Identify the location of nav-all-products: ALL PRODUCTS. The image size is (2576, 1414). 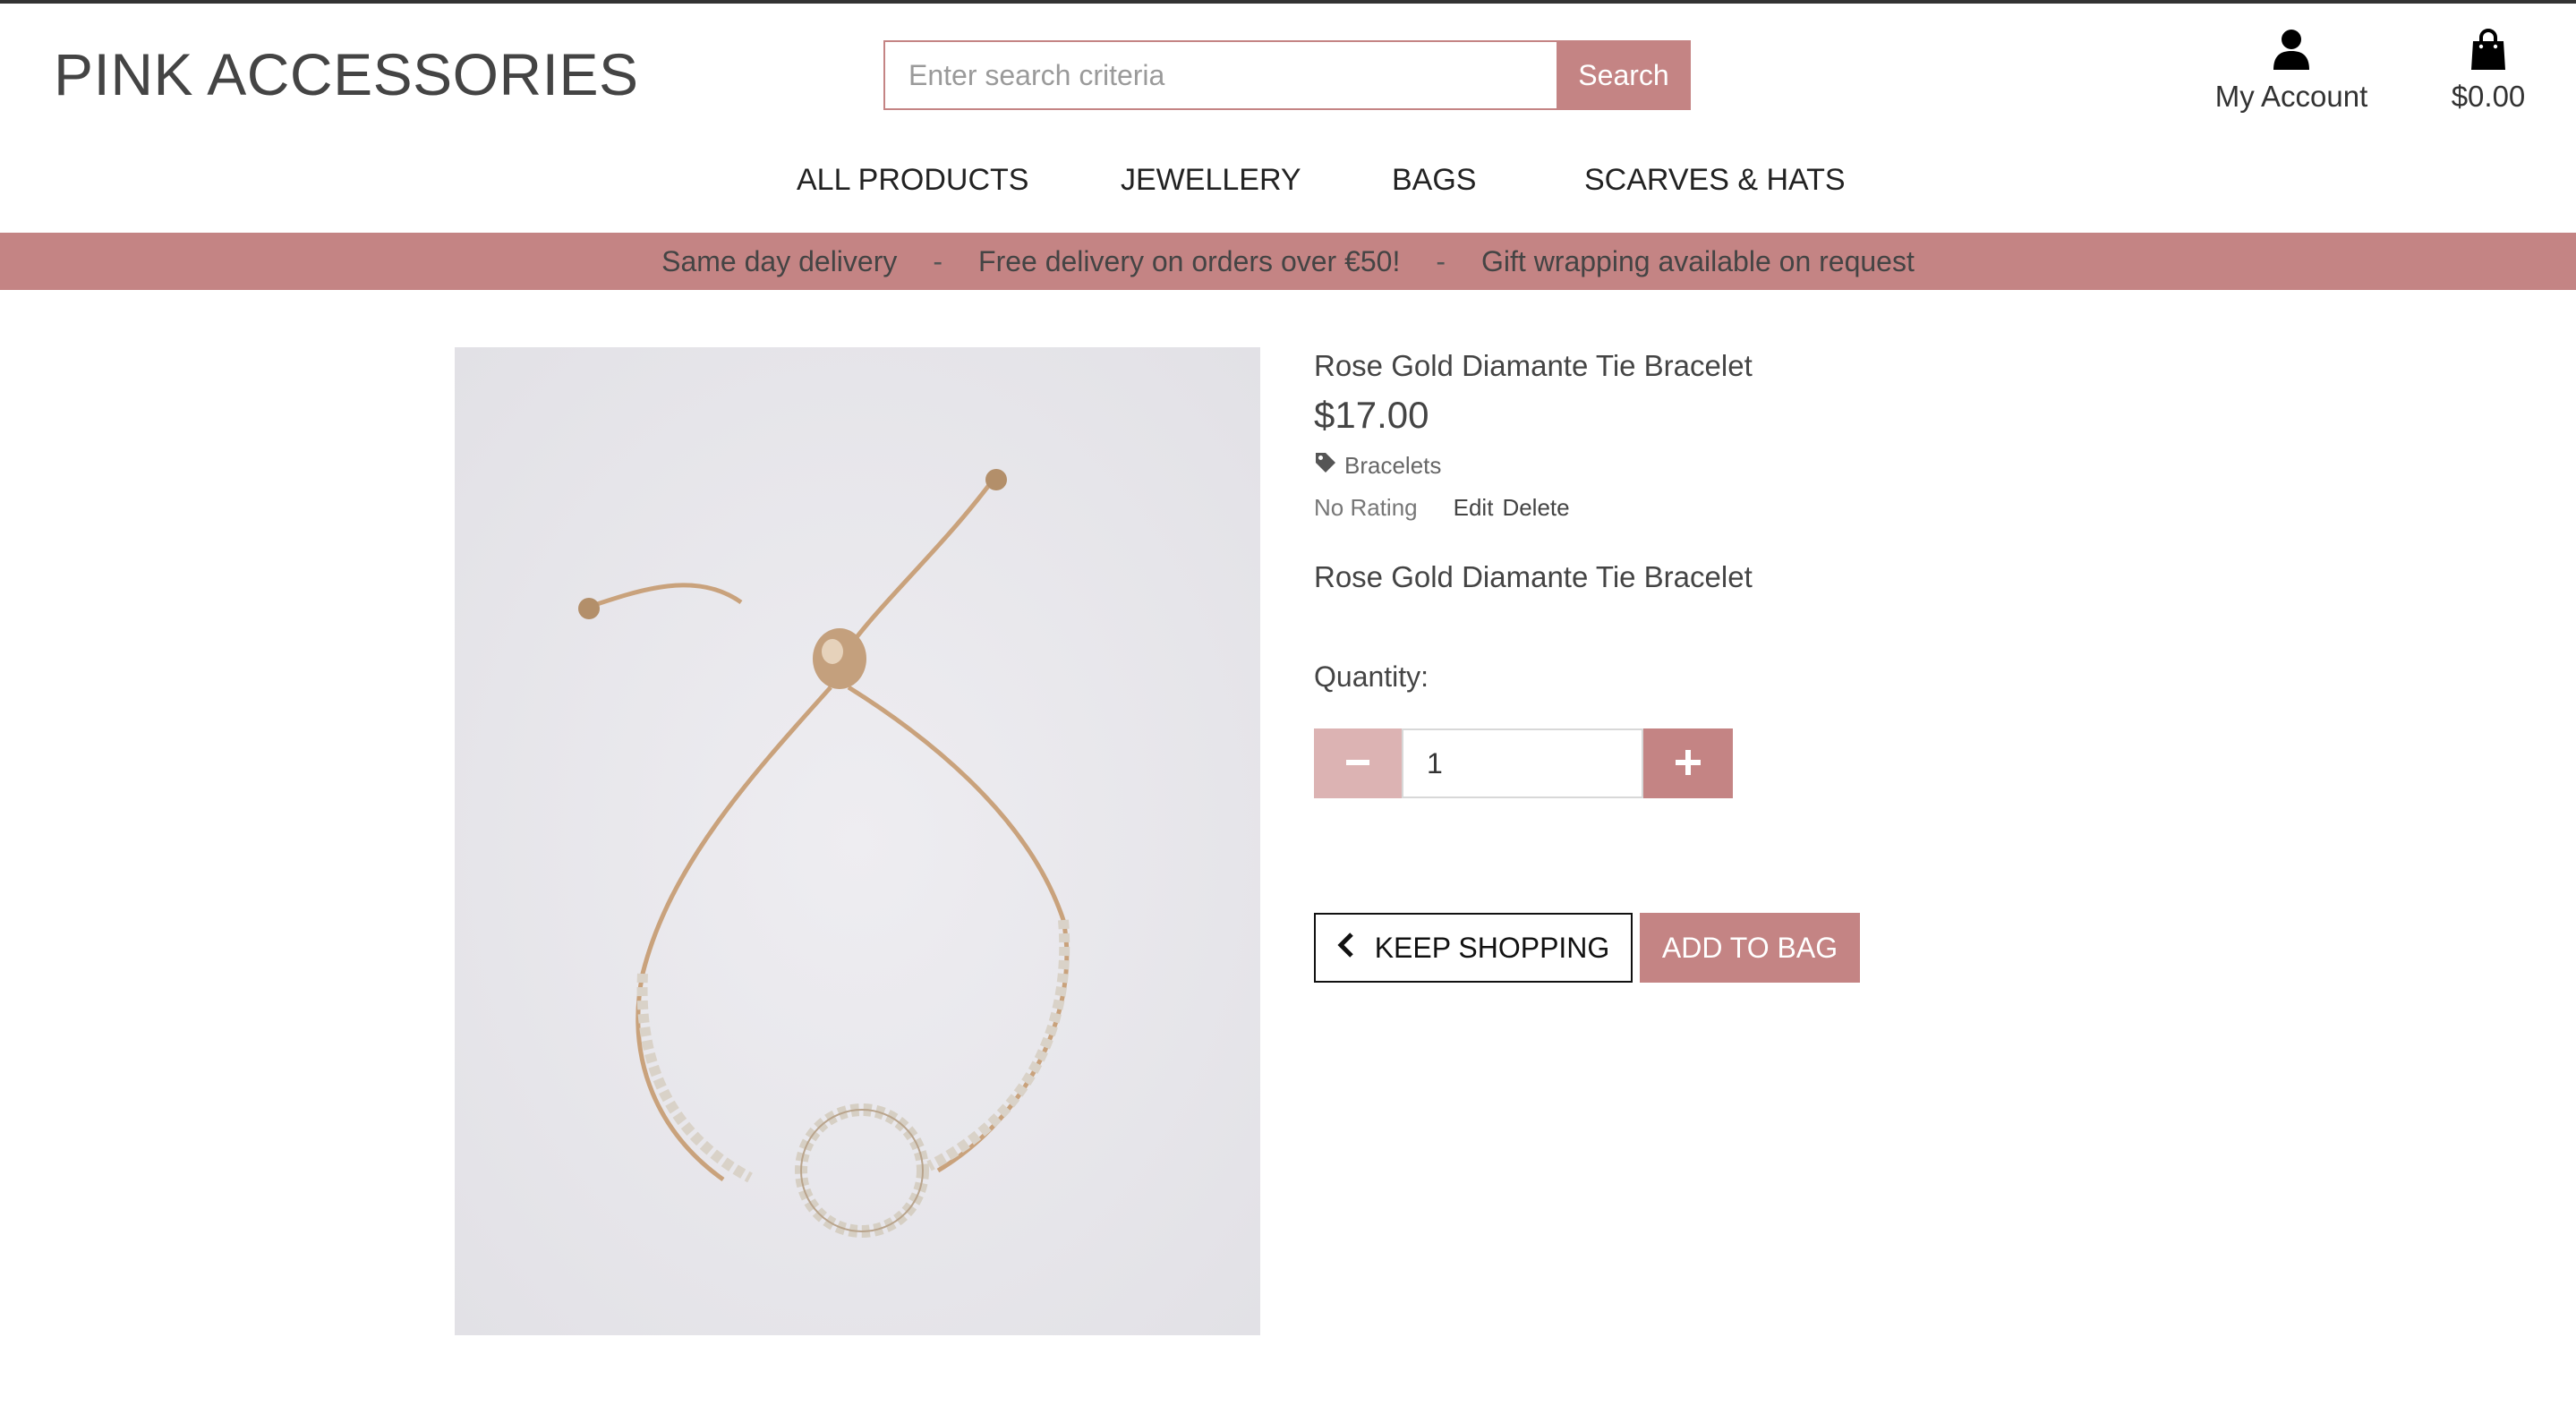
(912, 180).